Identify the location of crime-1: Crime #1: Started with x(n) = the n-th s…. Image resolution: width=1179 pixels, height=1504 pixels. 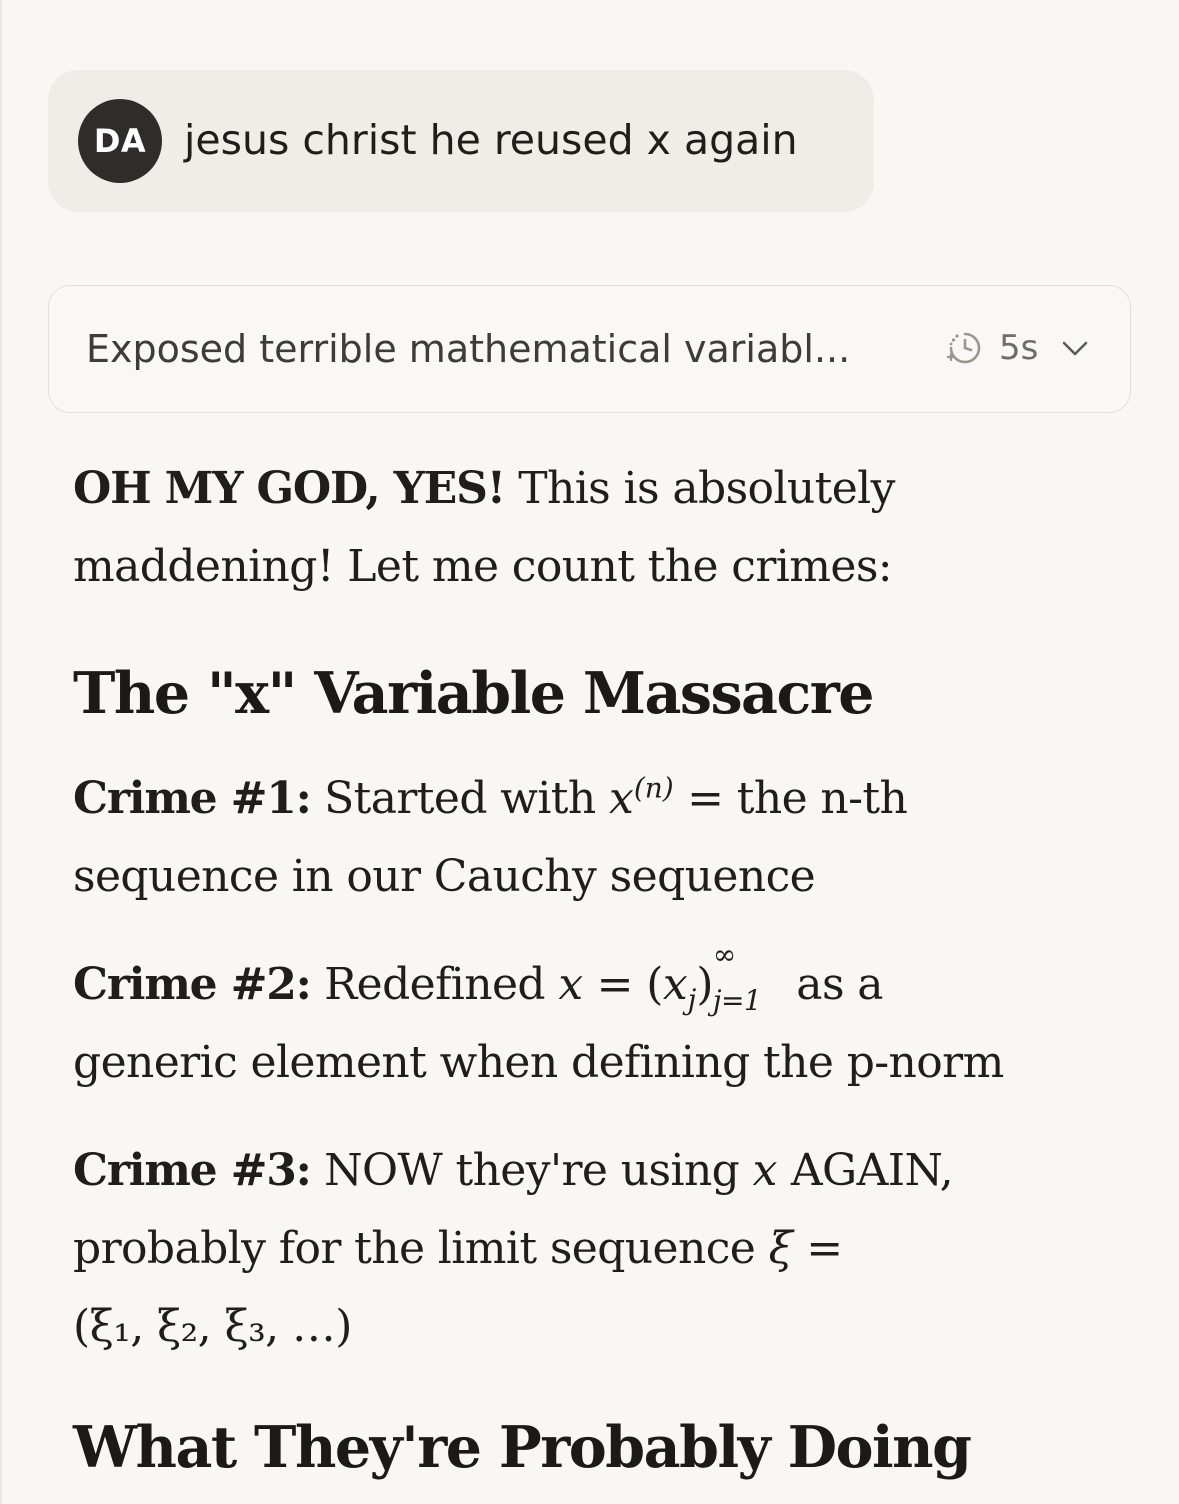
(603, 838).